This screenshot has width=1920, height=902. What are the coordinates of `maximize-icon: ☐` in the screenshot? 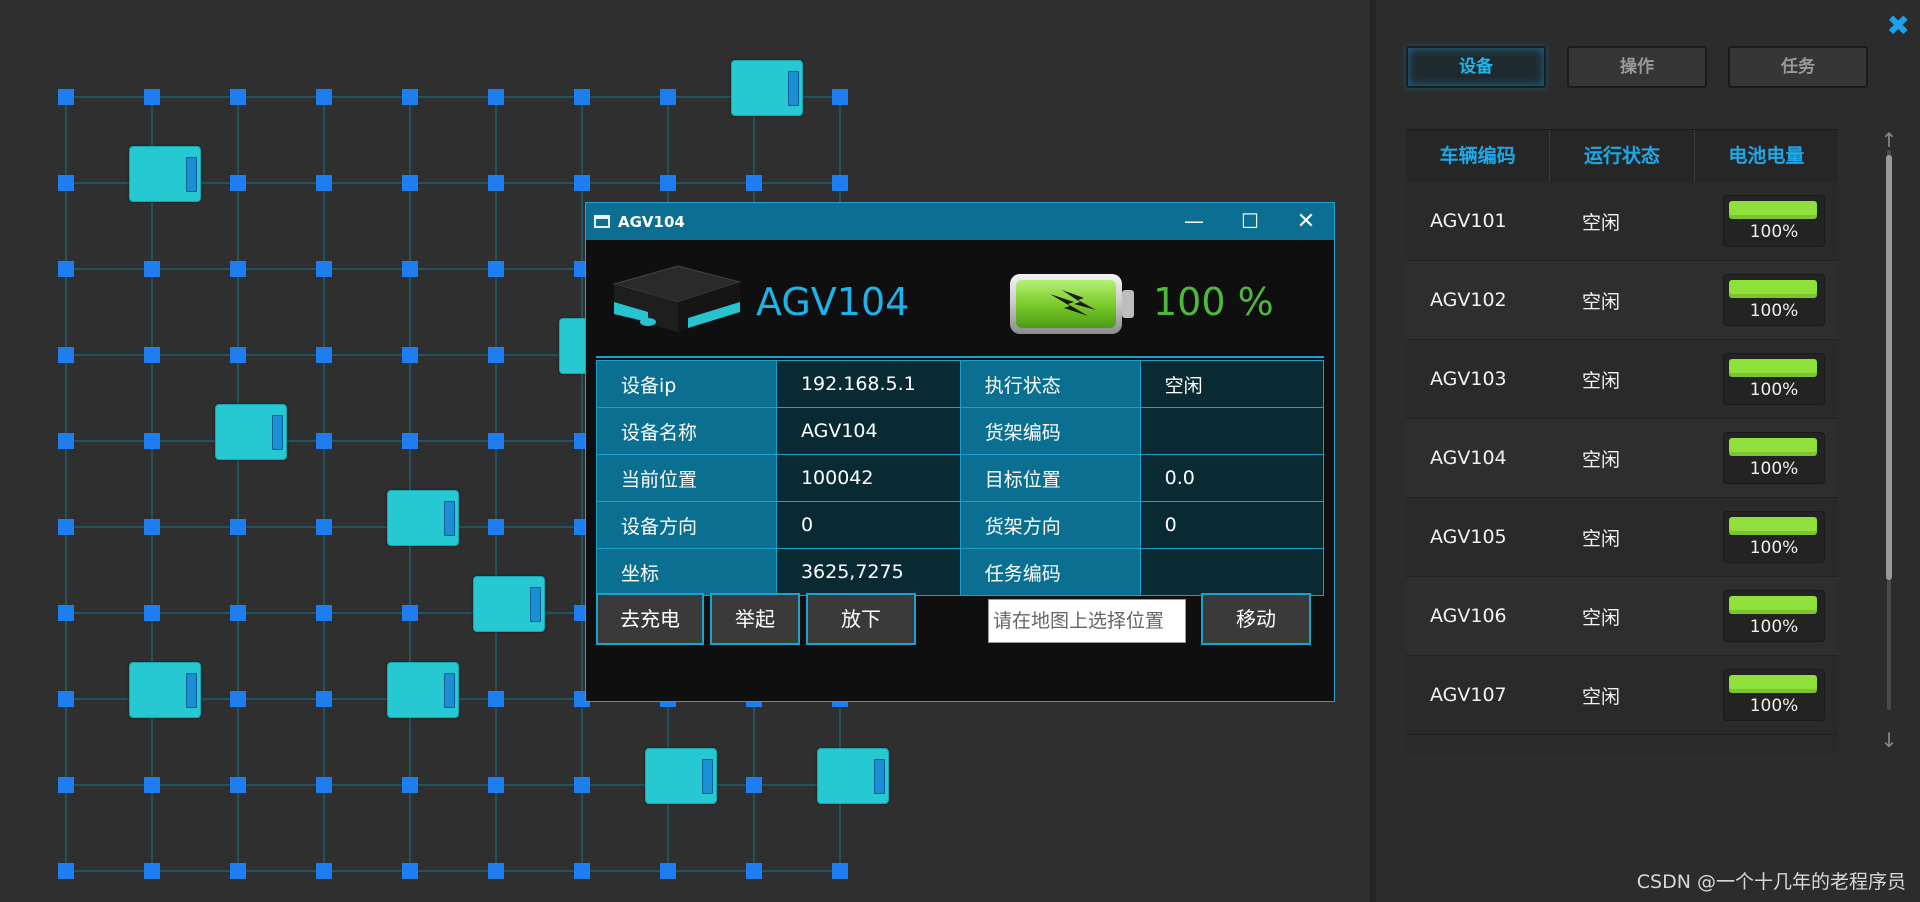 It's located at (1250, 221).